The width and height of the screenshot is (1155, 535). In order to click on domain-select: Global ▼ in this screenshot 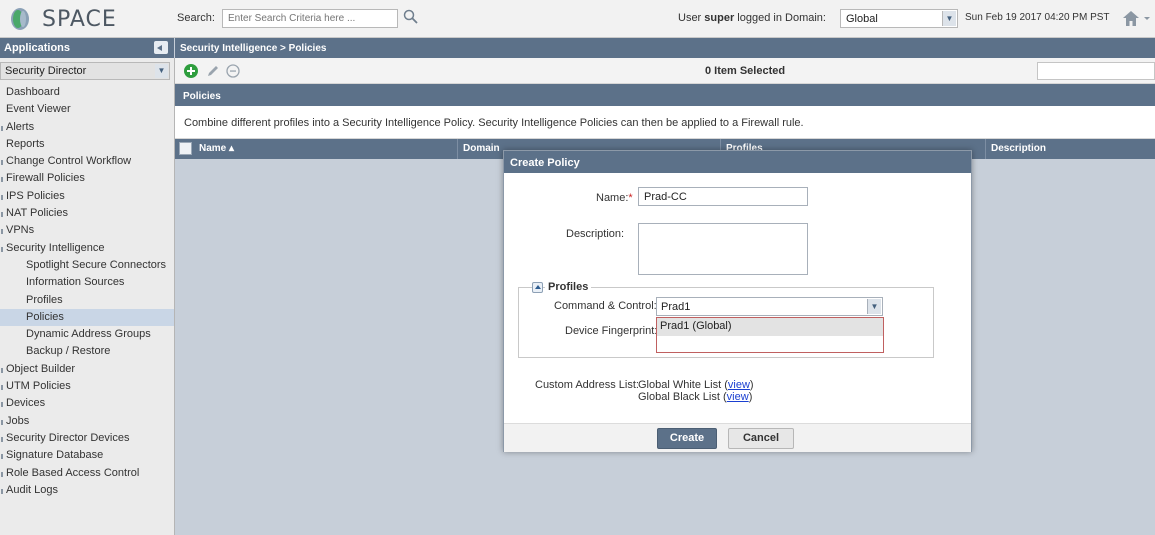, I will do `click(899, 18)`.